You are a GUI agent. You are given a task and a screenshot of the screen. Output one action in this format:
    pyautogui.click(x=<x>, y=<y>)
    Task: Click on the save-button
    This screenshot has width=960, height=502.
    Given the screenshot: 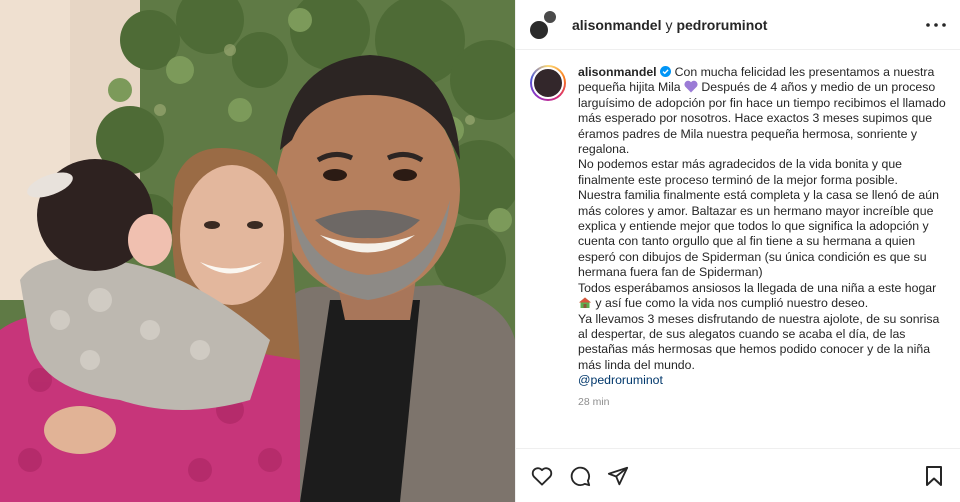 What is the action you would take?
    pyautogui.click(x=934, y=476)
    